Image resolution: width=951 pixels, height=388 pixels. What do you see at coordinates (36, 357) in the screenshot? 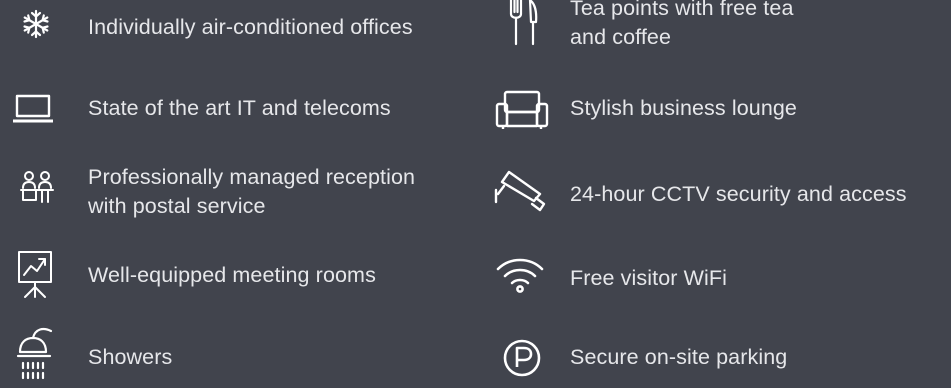
I see `shower-icon` at bounding box center [36, 357].